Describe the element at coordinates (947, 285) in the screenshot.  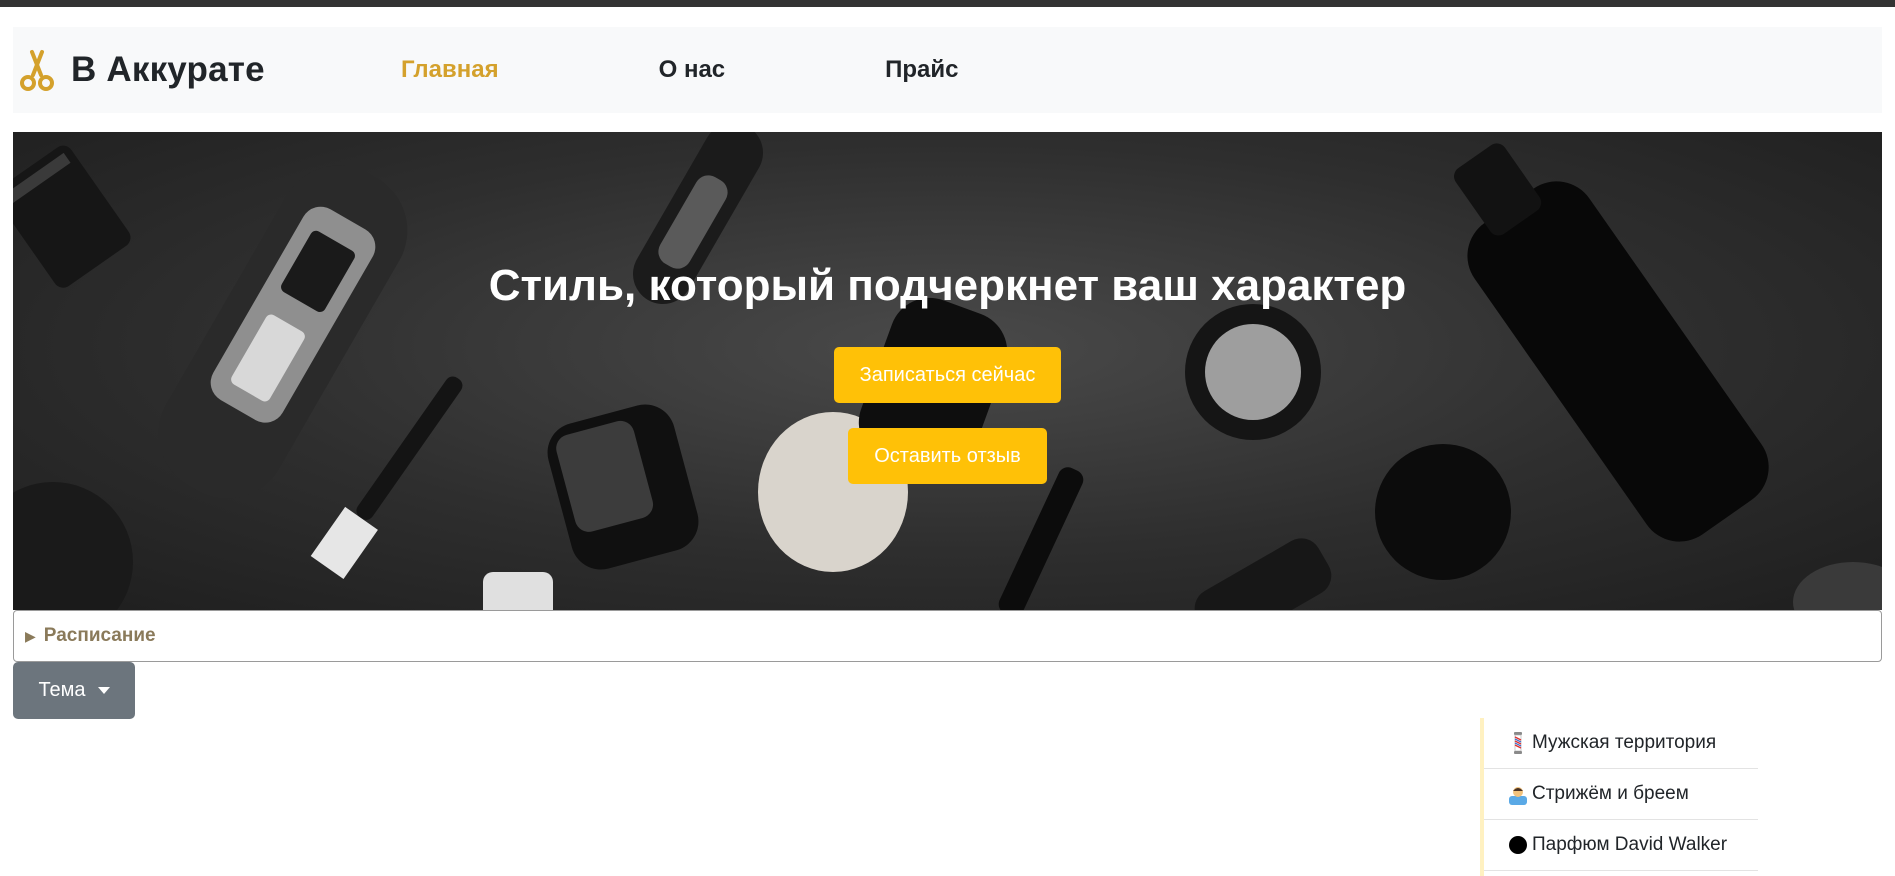
I see `hero-title: Стиль, который подчеркнет ваш характер` at that location.